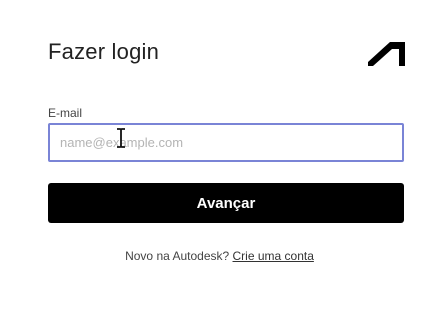 Image resolution: width=439 pixels, height=328 pixels. What do you see at coordinates (65, 113) in the screenshot?
I see `email-label: E-mail` at bounding box center [65, 113].